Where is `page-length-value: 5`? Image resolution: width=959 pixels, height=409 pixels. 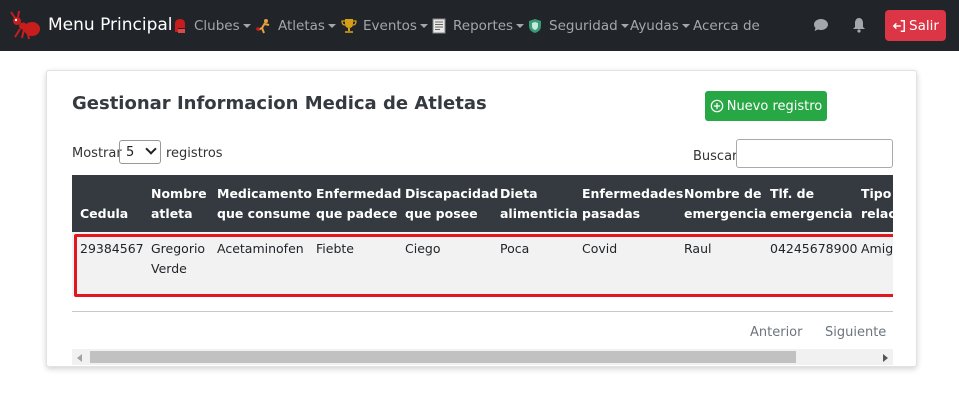 page-length-value: 5 is located at coordinates (130, 152).